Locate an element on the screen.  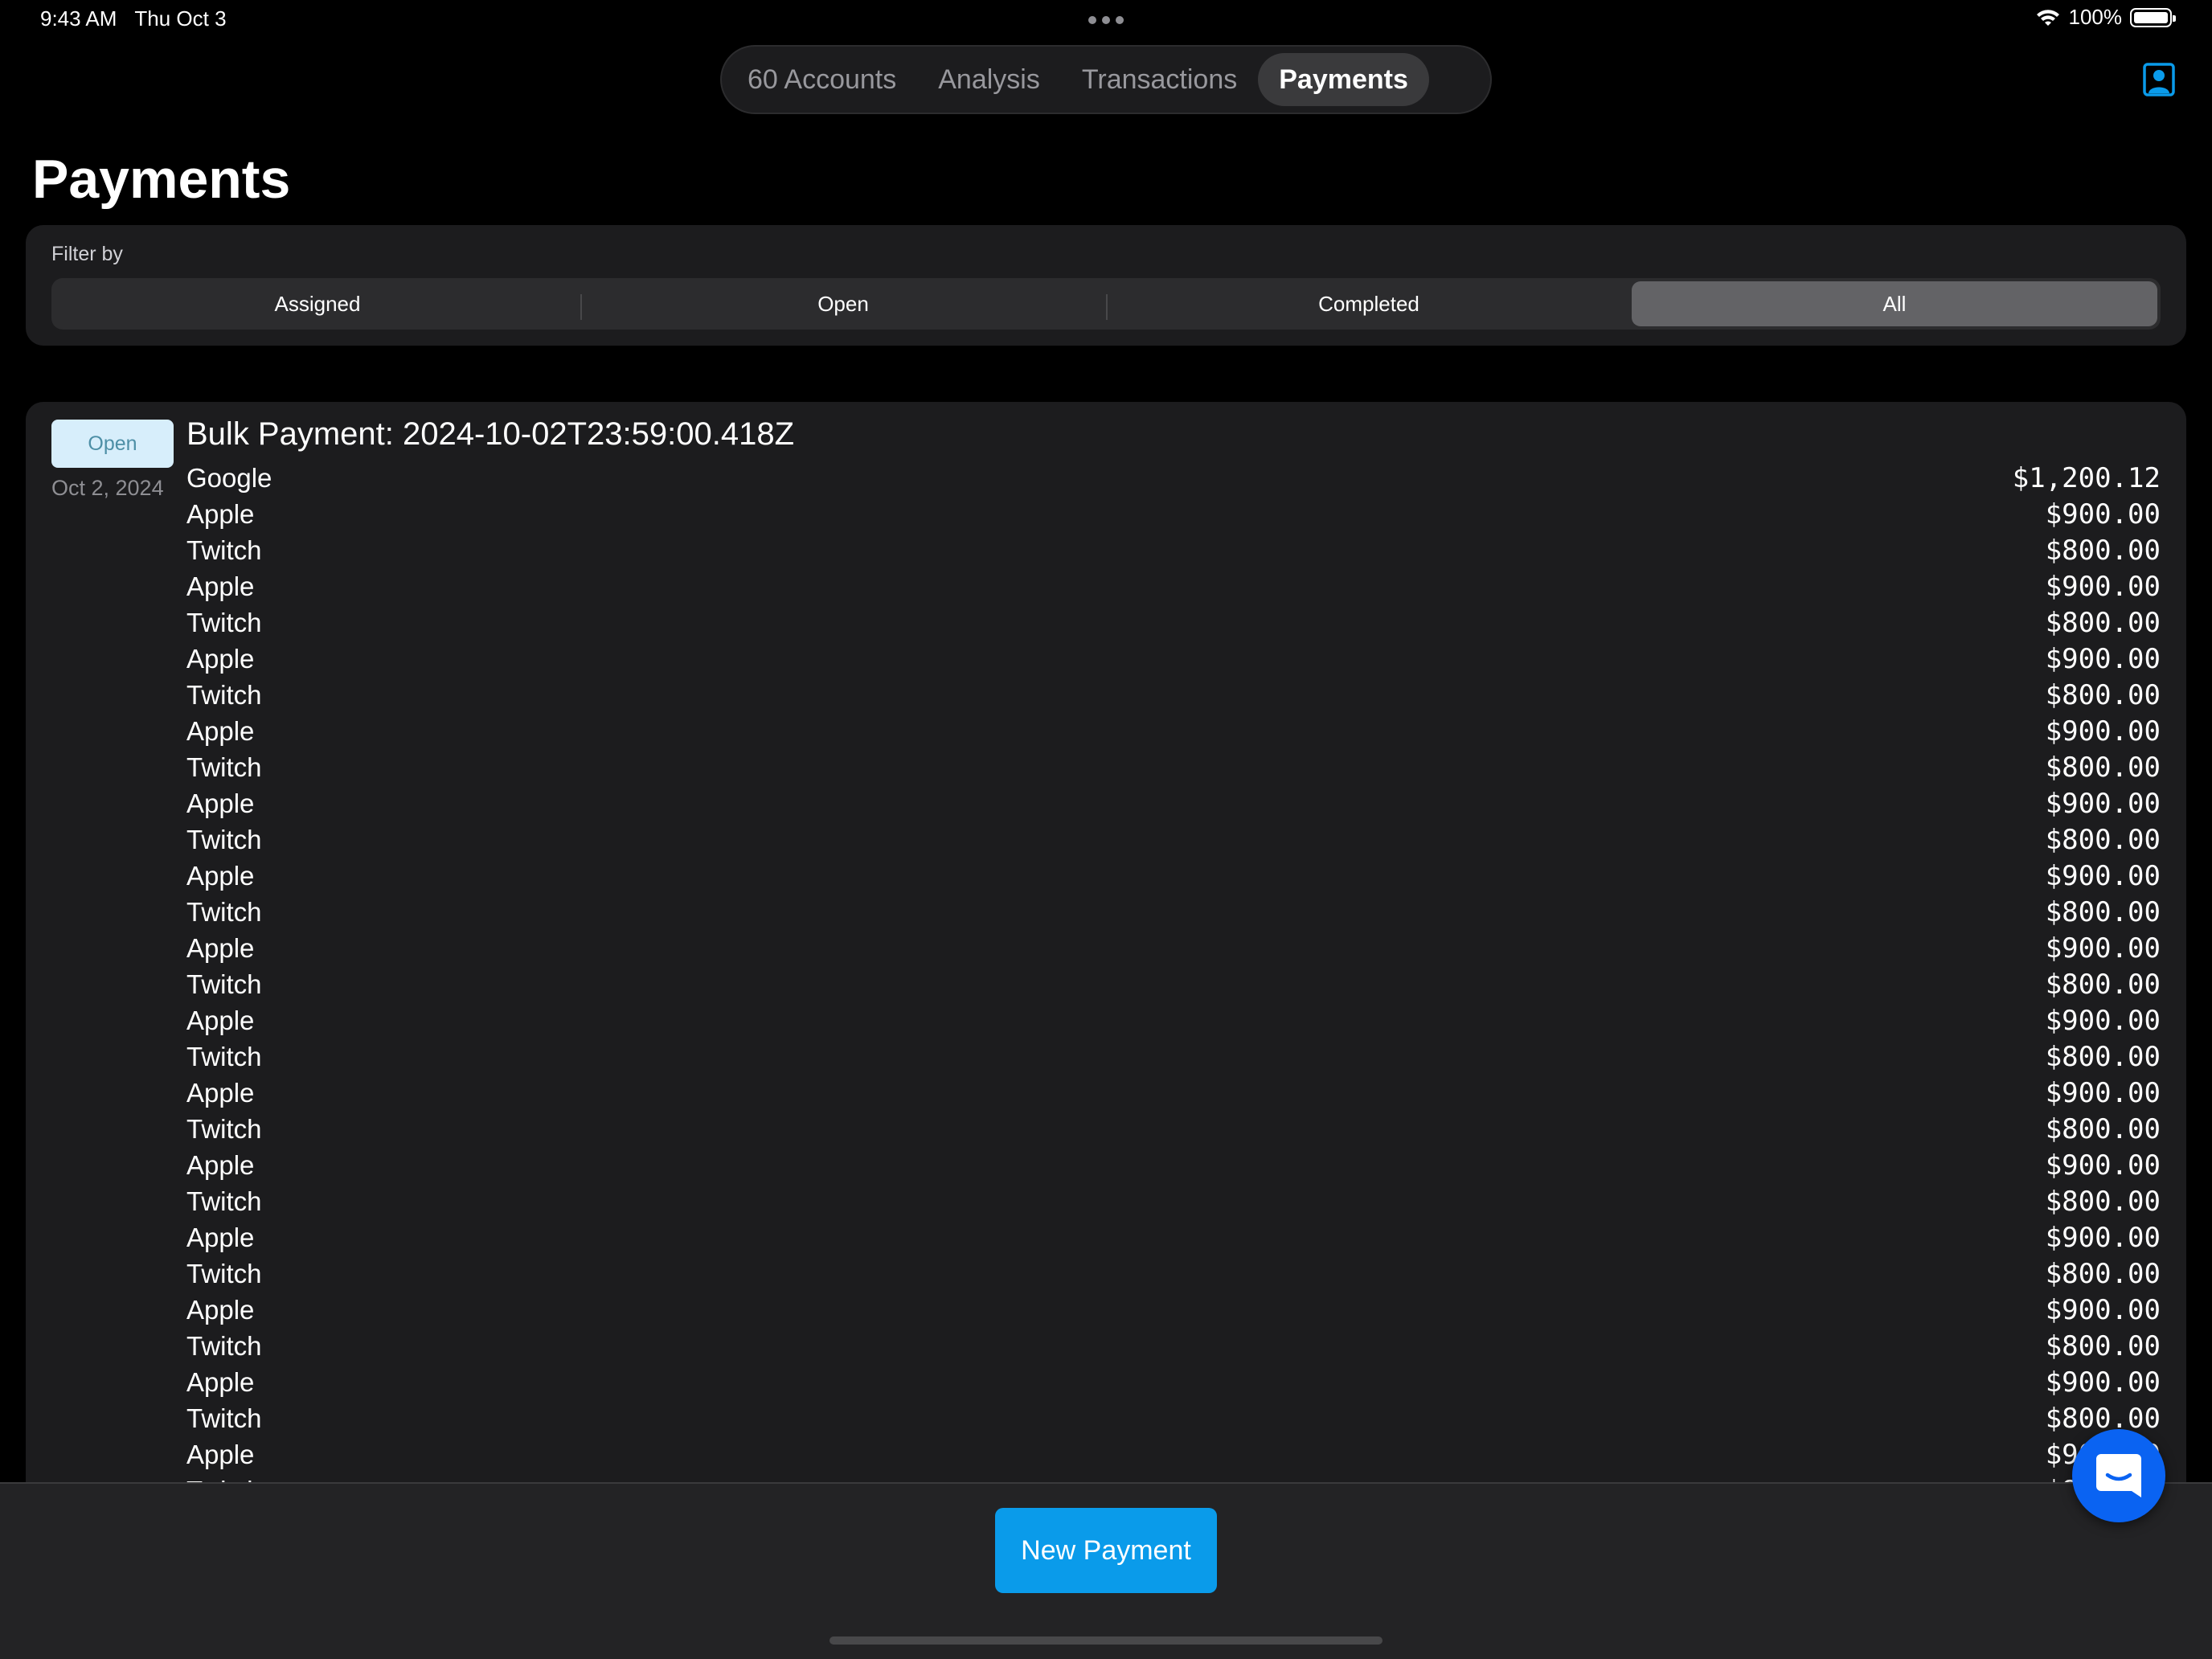
tab-accounts: 60 Accounts is located at coordinates (822, 79).